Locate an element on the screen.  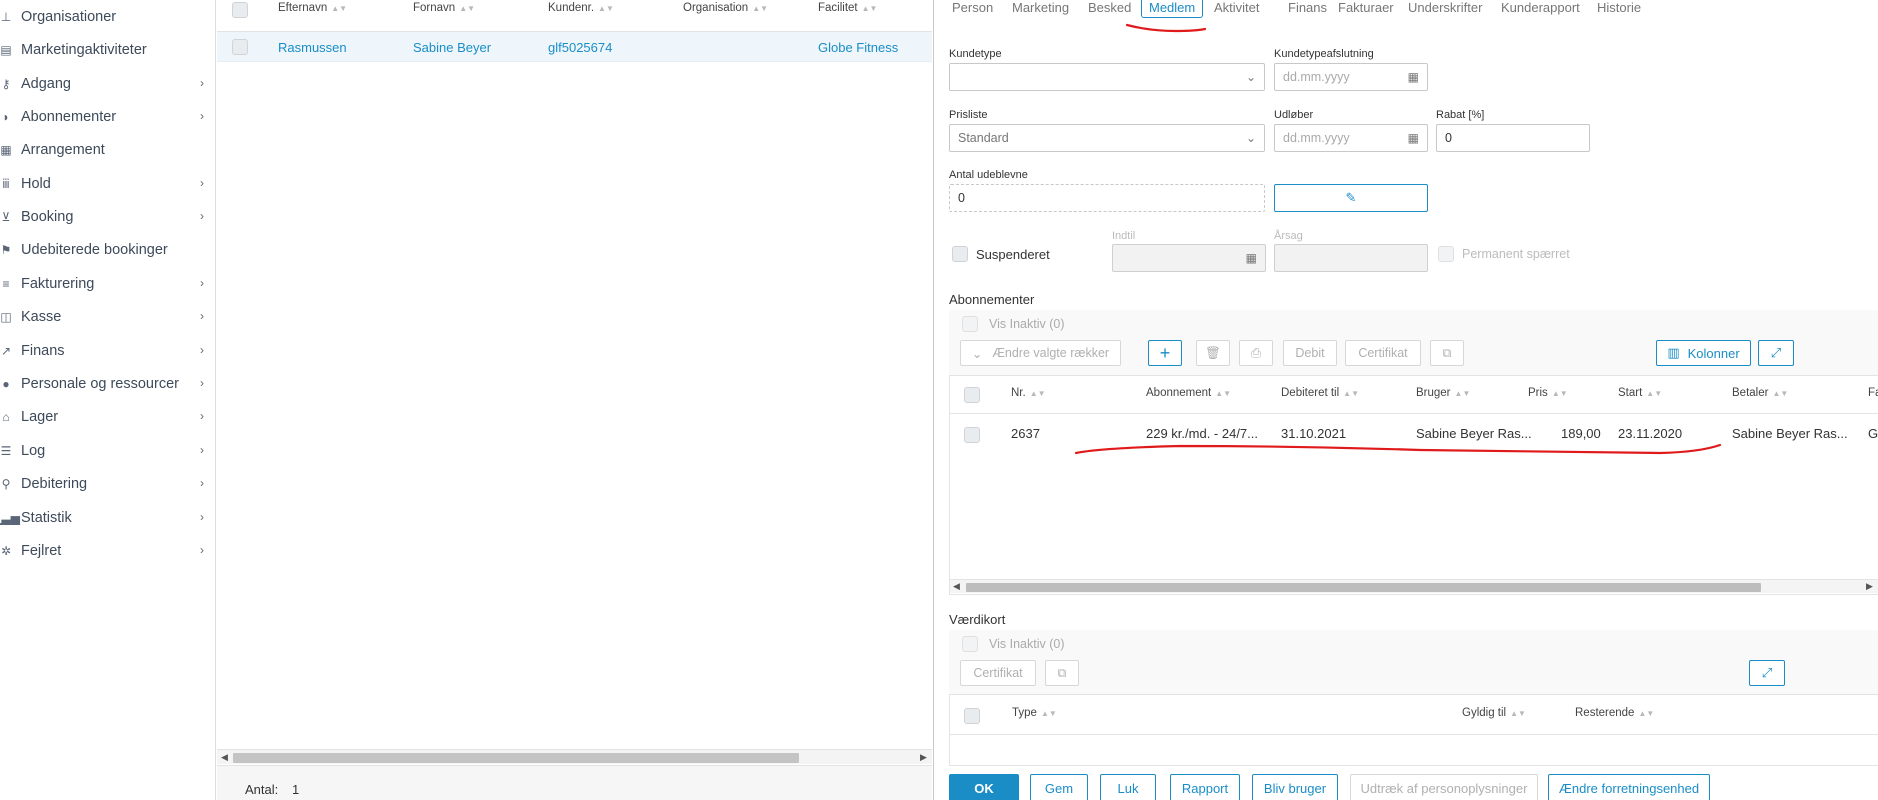
sidebar-item-abonnementer: ◗ Abonnementer › is located at coordinates (108, 117).